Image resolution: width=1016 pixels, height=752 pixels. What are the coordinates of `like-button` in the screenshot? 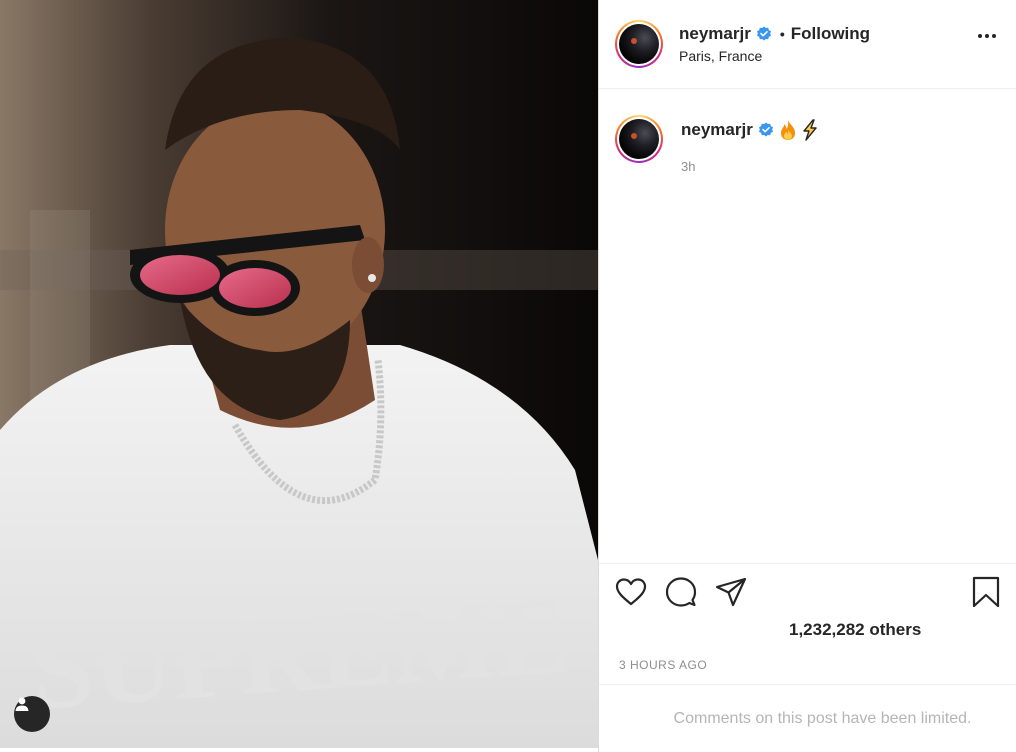 It's located at (635, 592).